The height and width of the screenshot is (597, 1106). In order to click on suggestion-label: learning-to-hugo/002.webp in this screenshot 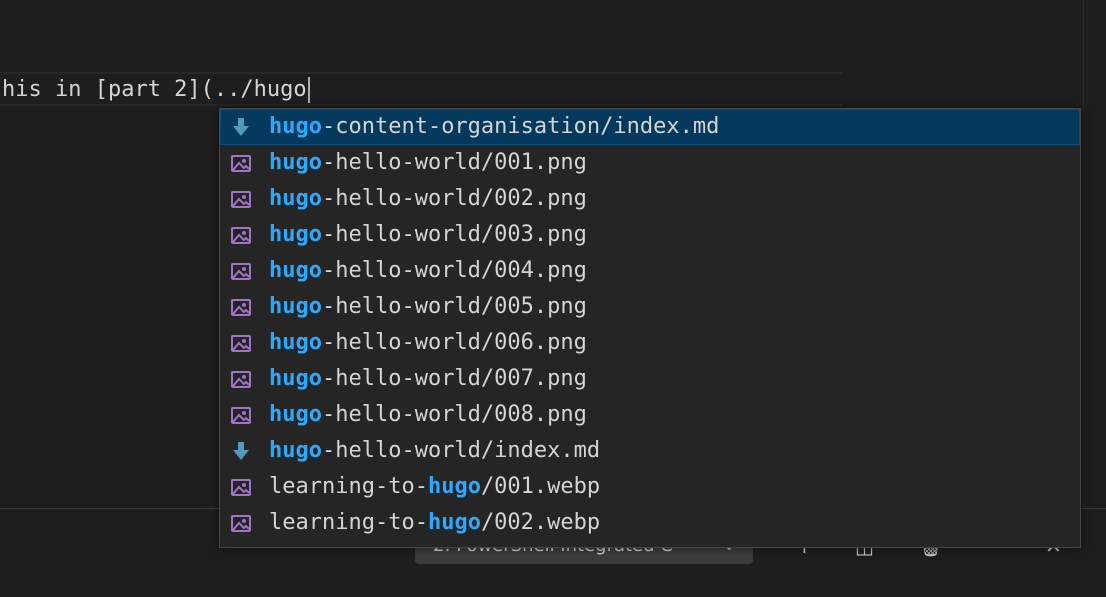, I will do `click(434, 523)`.